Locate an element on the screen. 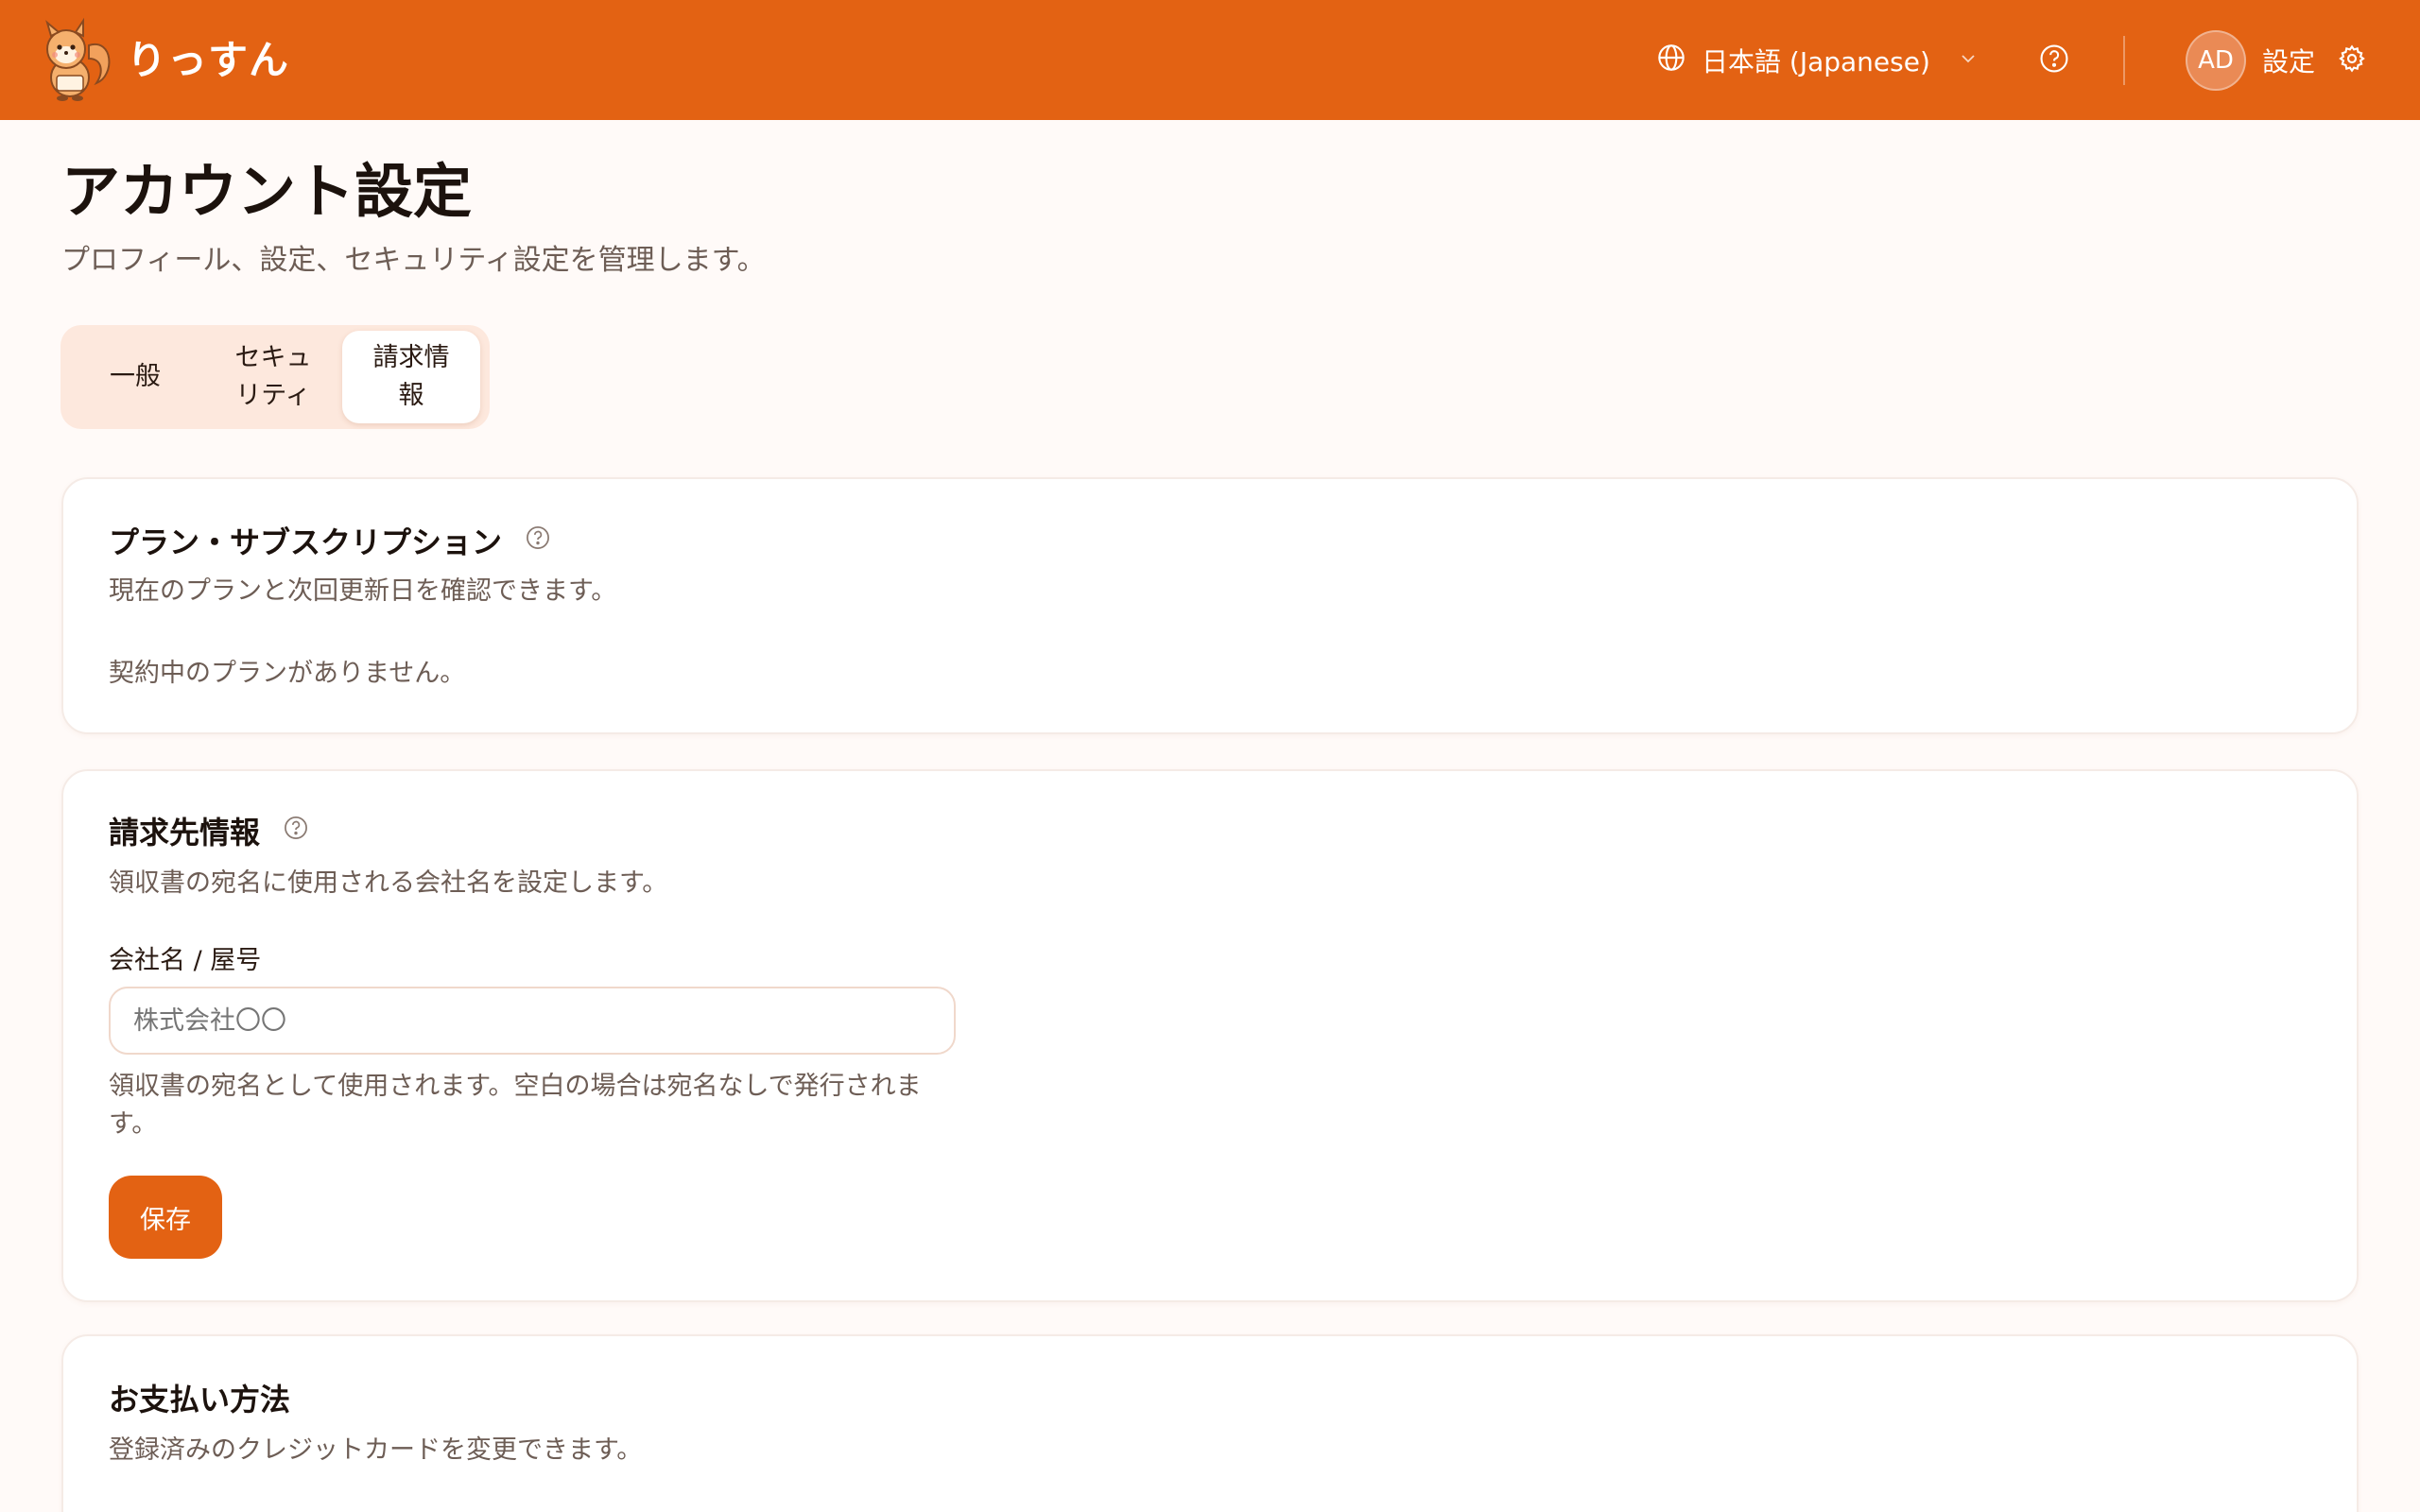  gear-icon is located at coordinates (2352, 60).